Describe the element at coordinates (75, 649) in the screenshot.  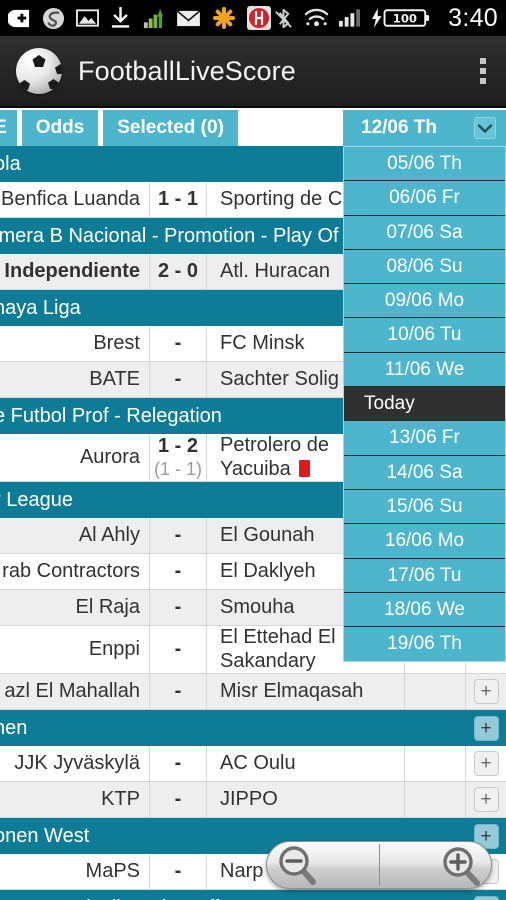
I see `home-team: Enppi` at that location.